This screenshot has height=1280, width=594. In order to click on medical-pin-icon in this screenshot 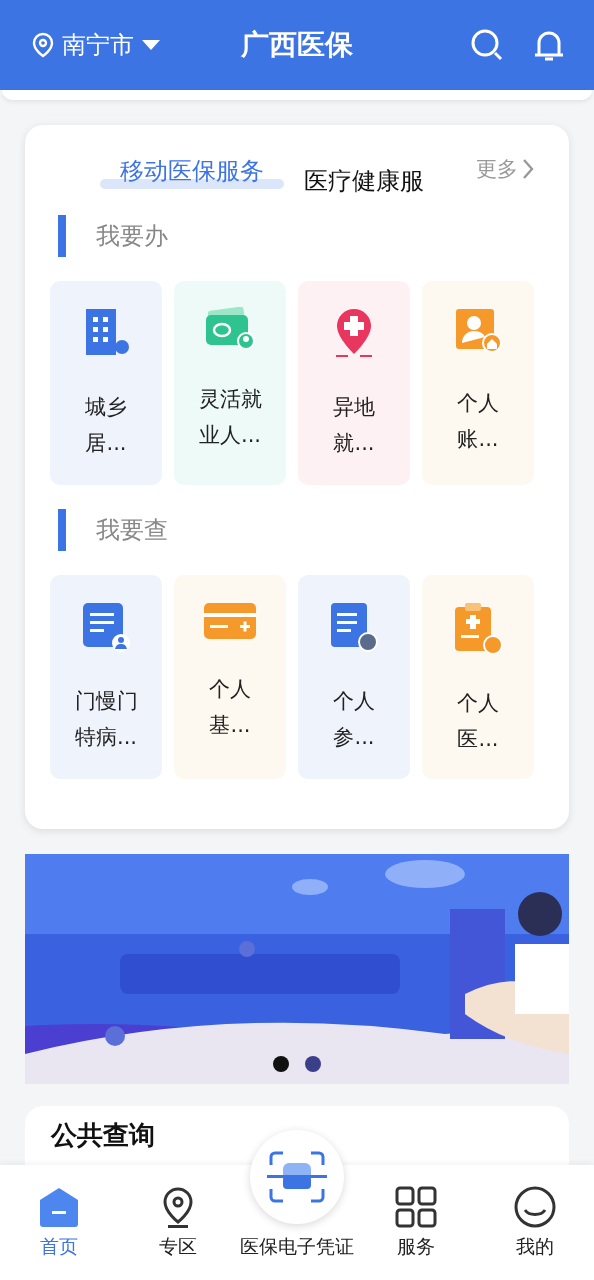, I will do `click(354, 333)`.